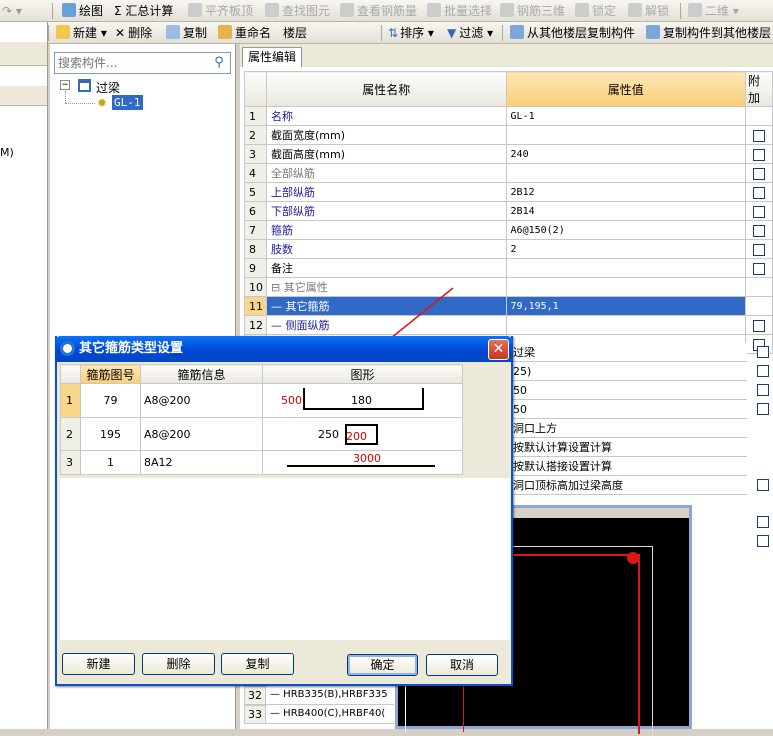 The height and width of the screenshot is (736, 773). I want to click on ok-button: 确定, so click(382, 665).